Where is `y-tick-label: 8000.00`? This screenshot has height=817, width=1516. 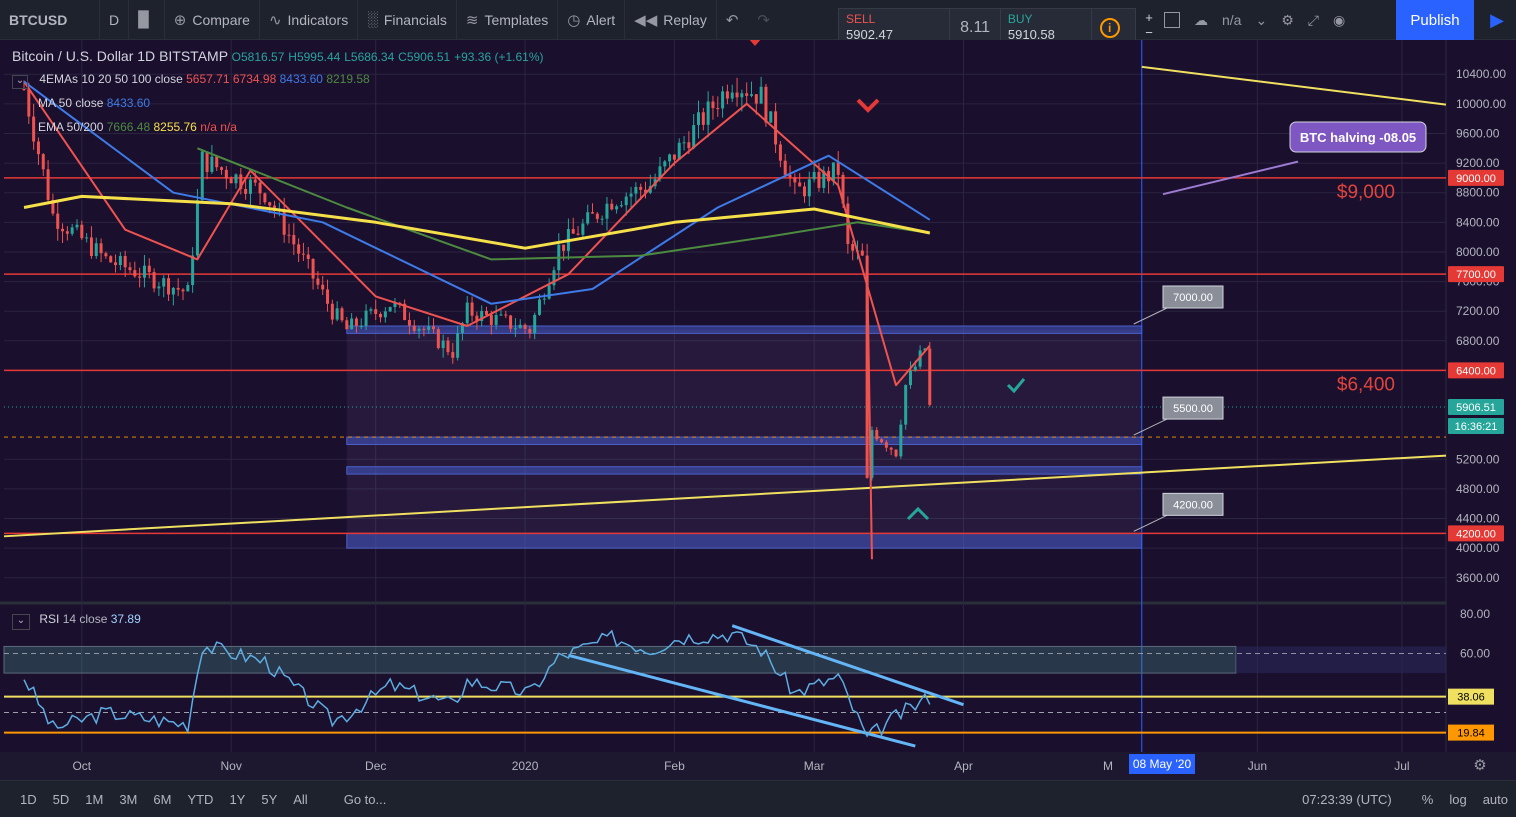
y-tick-label: 8000.00 is located at coordinates (1478, 252).